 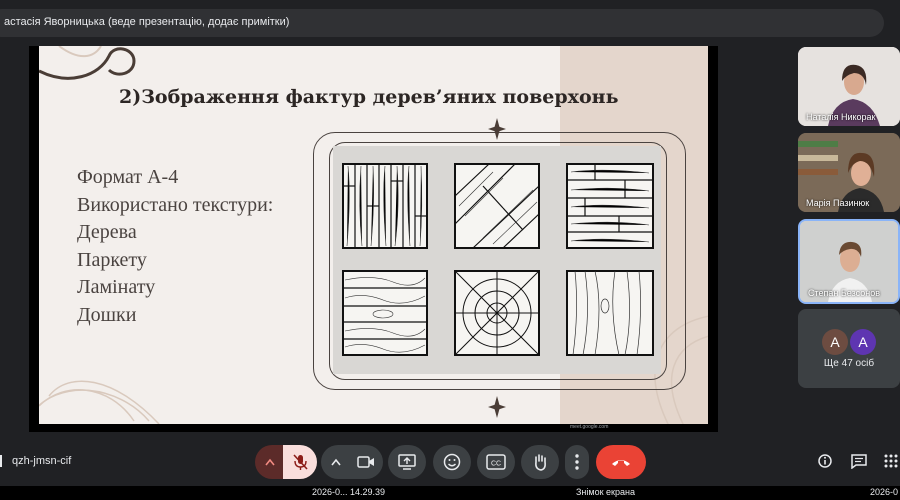 What do you see at coordinates (116, 287) in the screenshot?
I see `slide-line: Ламінату` at bounding box center [116, 287].